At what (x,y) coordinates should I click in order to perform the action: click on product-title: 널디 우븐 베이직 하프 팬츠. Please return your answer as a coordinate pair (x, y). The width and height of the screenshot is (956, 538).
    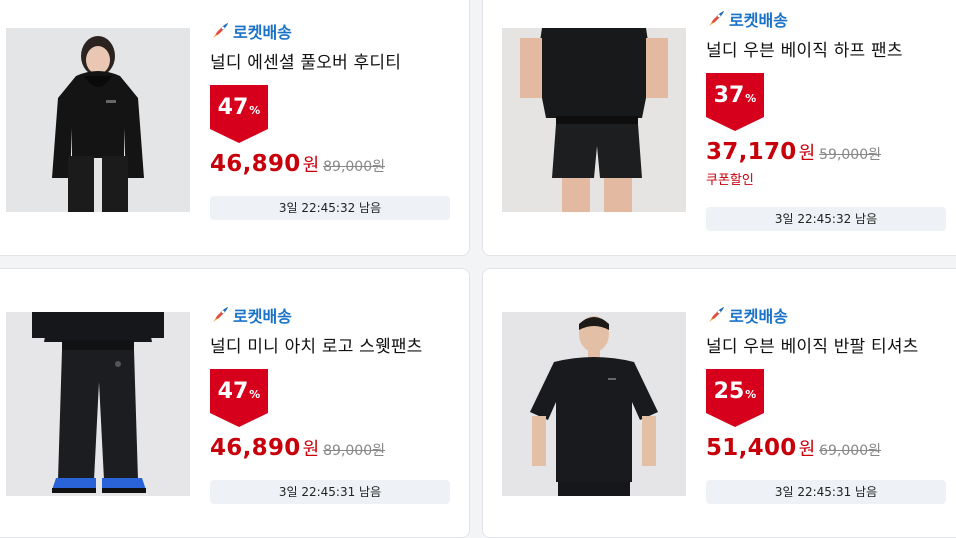
    Looking at the image, I should click on (831, 48).